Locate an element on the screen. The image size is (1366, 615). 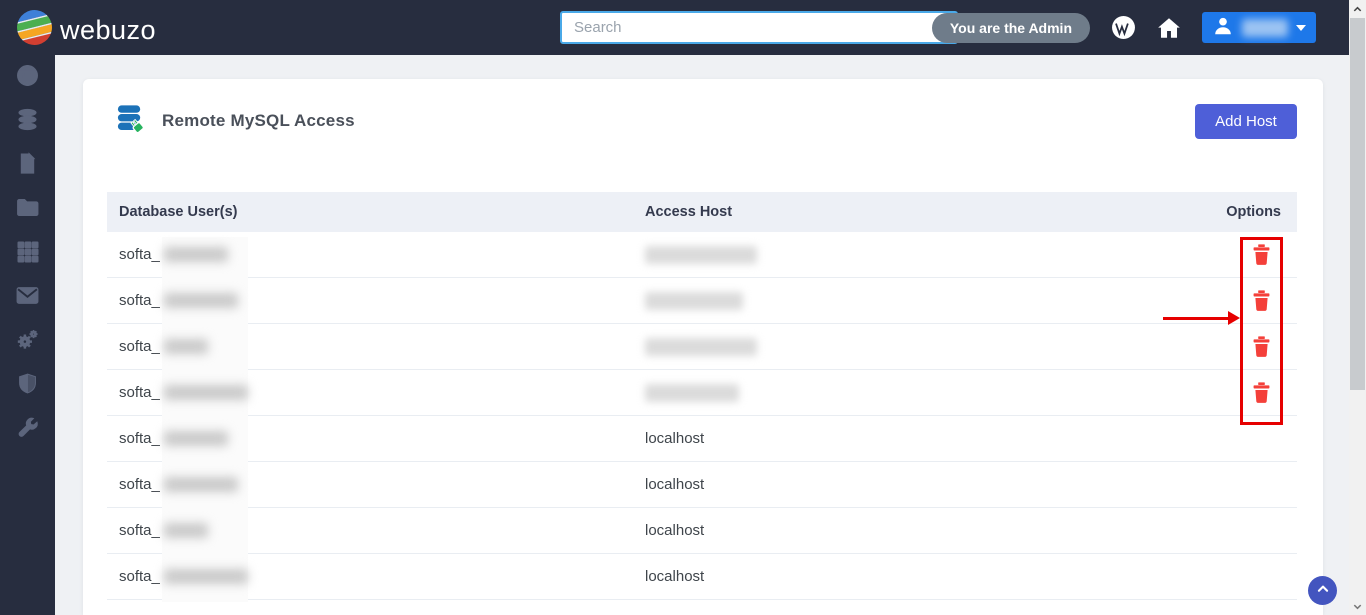
gears-icon is located at coordinates (27, 342).